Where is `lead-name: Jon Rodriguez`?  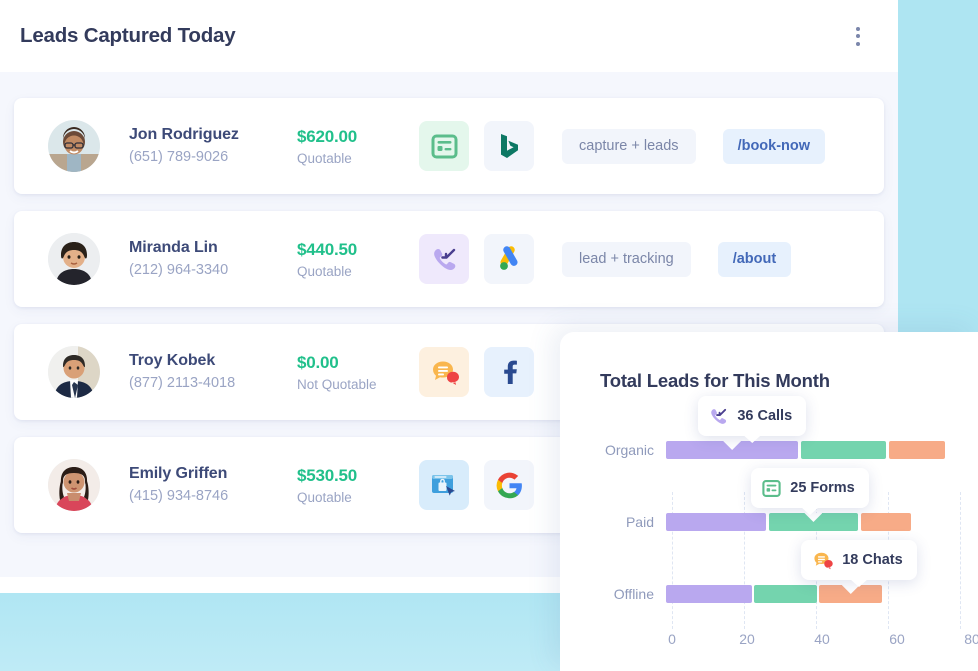
lead-name: Jon Rodriguez is located at coordinates (184, 134).